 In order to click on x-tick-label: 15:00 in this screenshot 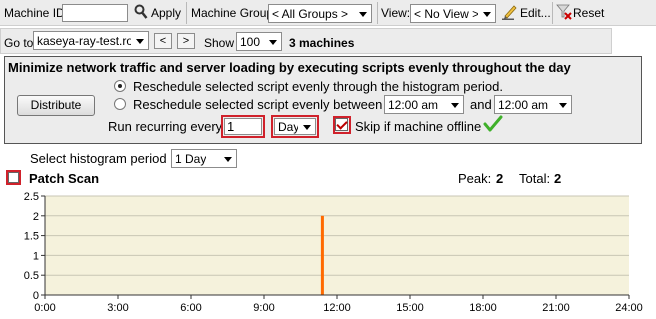, I will do `click(410, 308)`.